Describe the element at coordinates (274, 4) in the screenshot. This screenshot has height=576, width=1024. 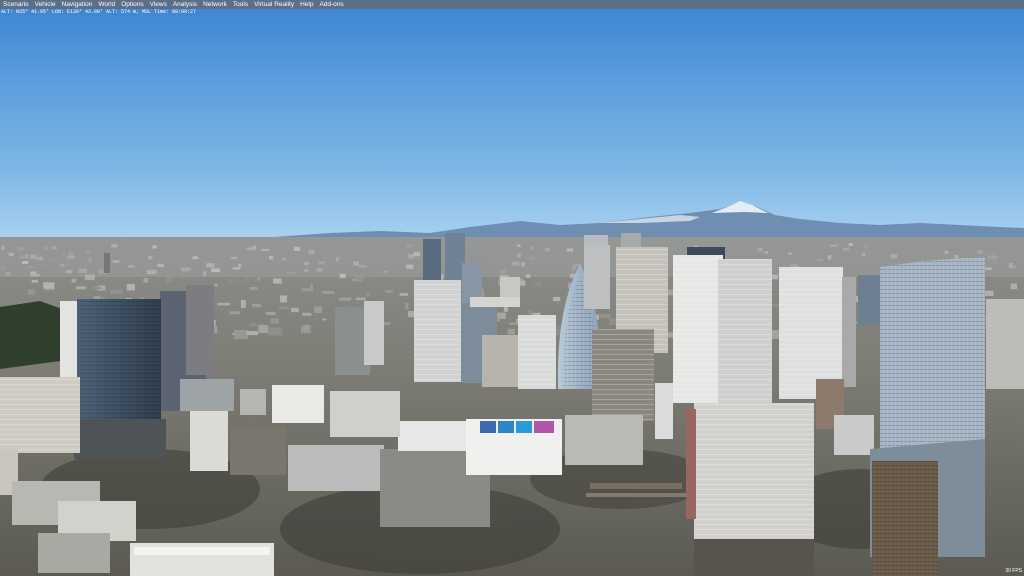
I see `menu-item-virtual-reality: Virtual Reality` at that location.